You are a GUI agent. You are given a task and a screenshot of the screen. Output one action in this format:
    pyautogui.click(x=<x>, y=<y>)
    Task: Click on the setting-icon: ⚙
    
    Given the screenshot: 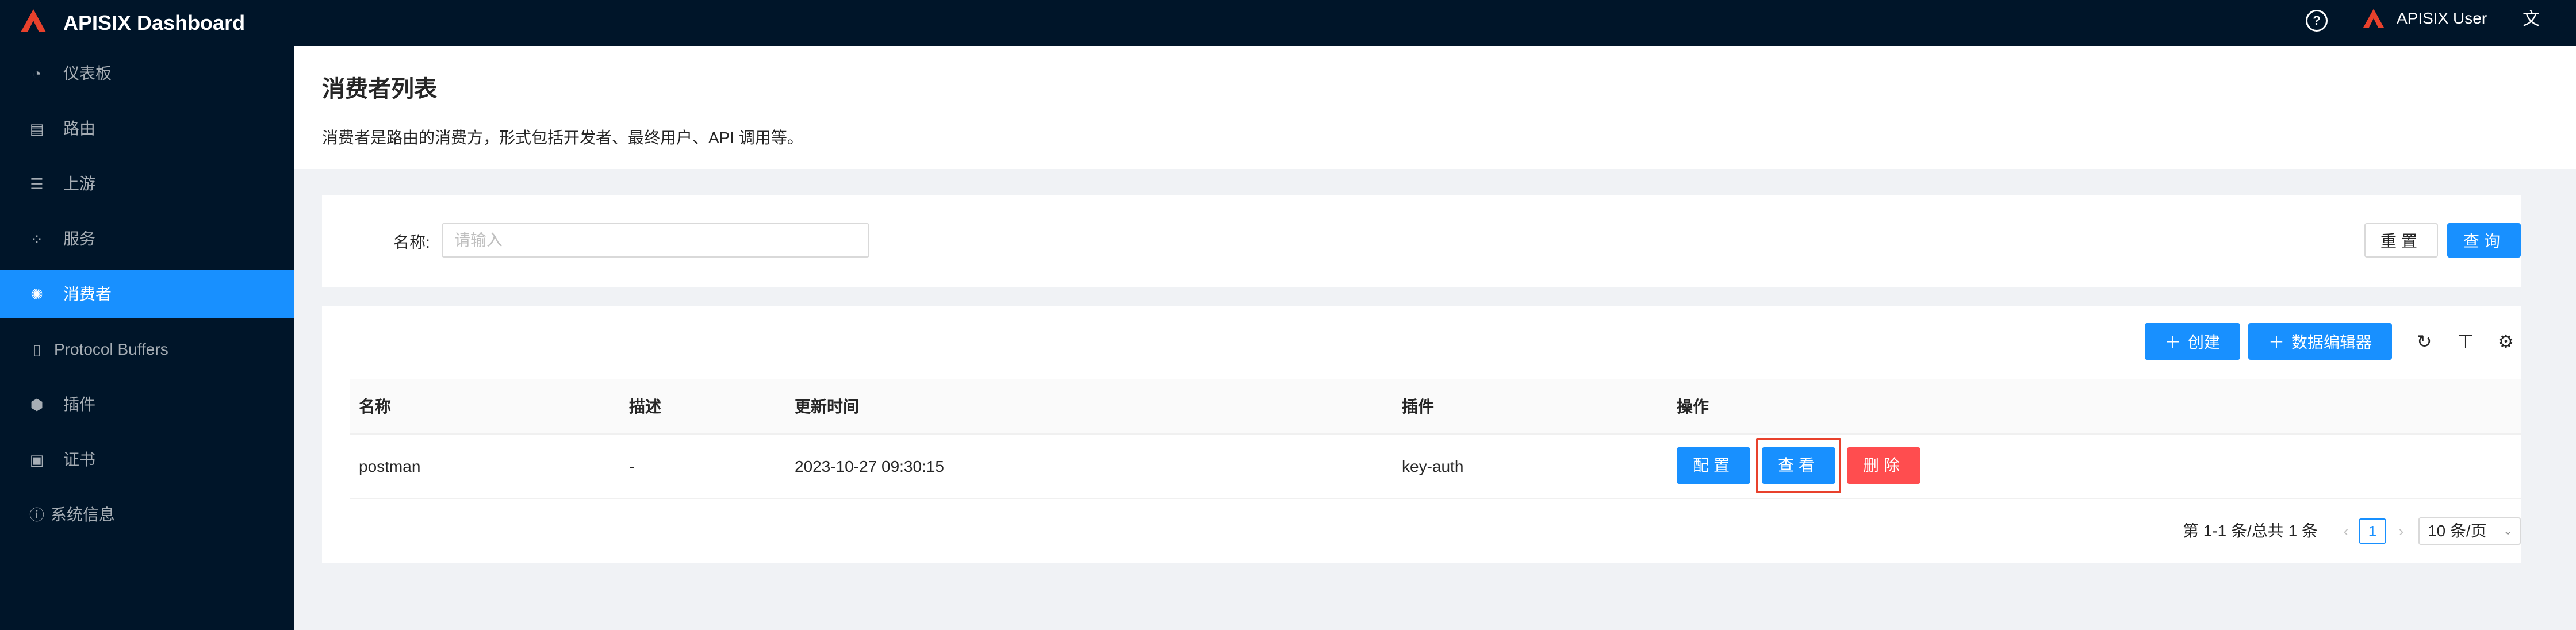 What is the action you would take?
    pyautogui.click(x=2505, y=341)
    